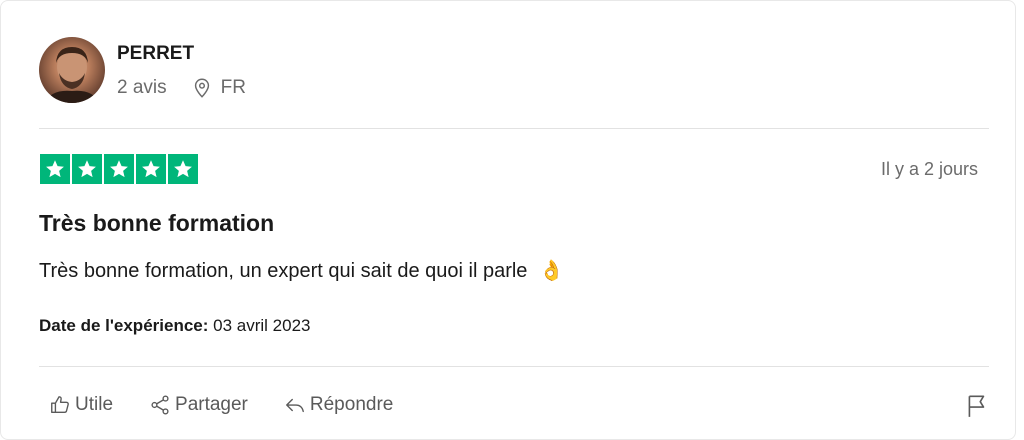 This screenshot has height=440, width=1024. Describe the element at coordinates (351, 404) in the screenshot. I see `reply-label: Répondre` at that location.